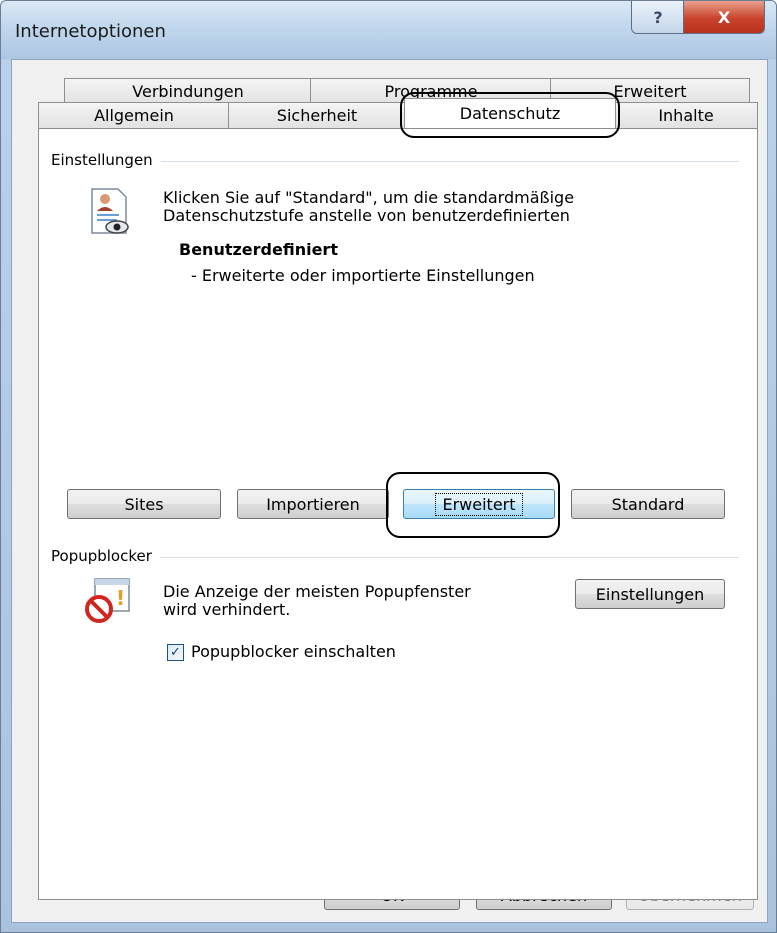 This screenshot has width=777, height=933. I want to click on close-icon: X, so click(724, 17).